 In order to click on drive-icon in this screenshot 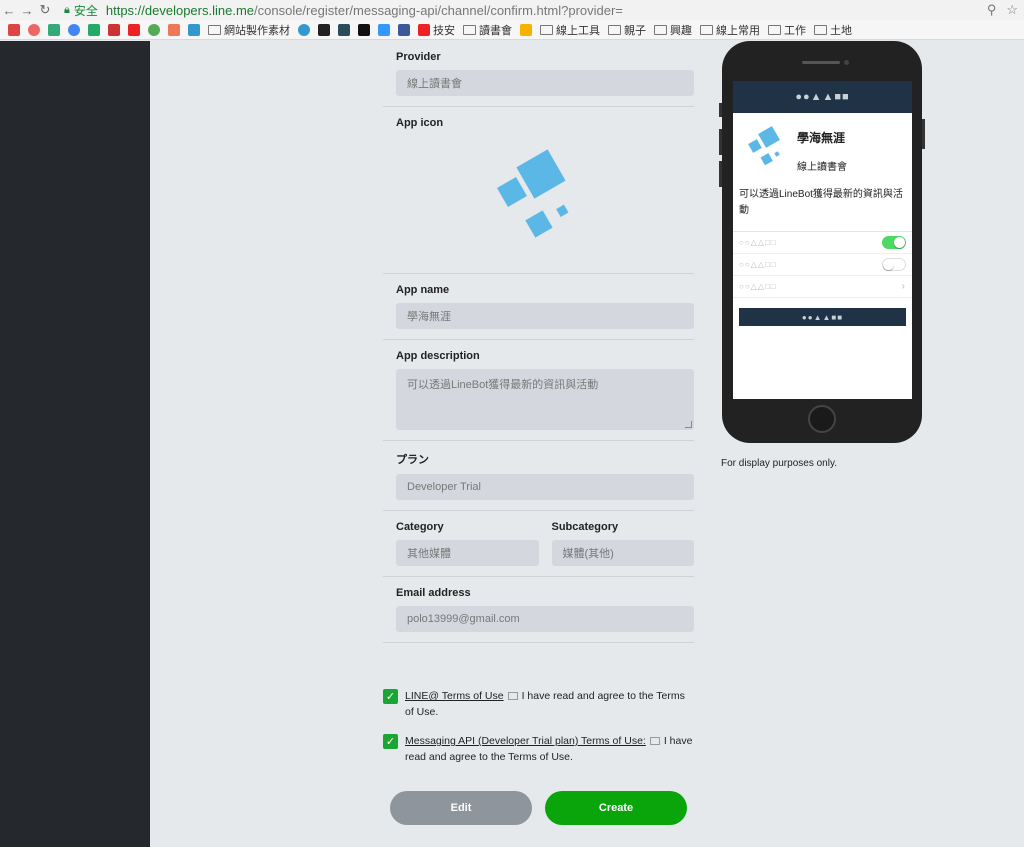, I will do `click(54, 29)`.